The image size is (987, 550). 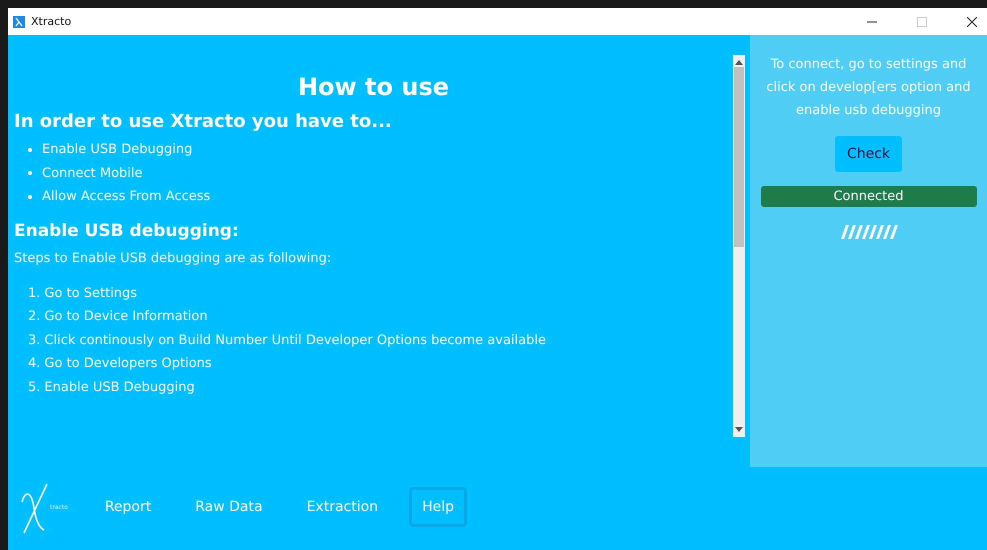 I want to click on section-heading: Enable USB debugging:, so click(x=127, y=230).